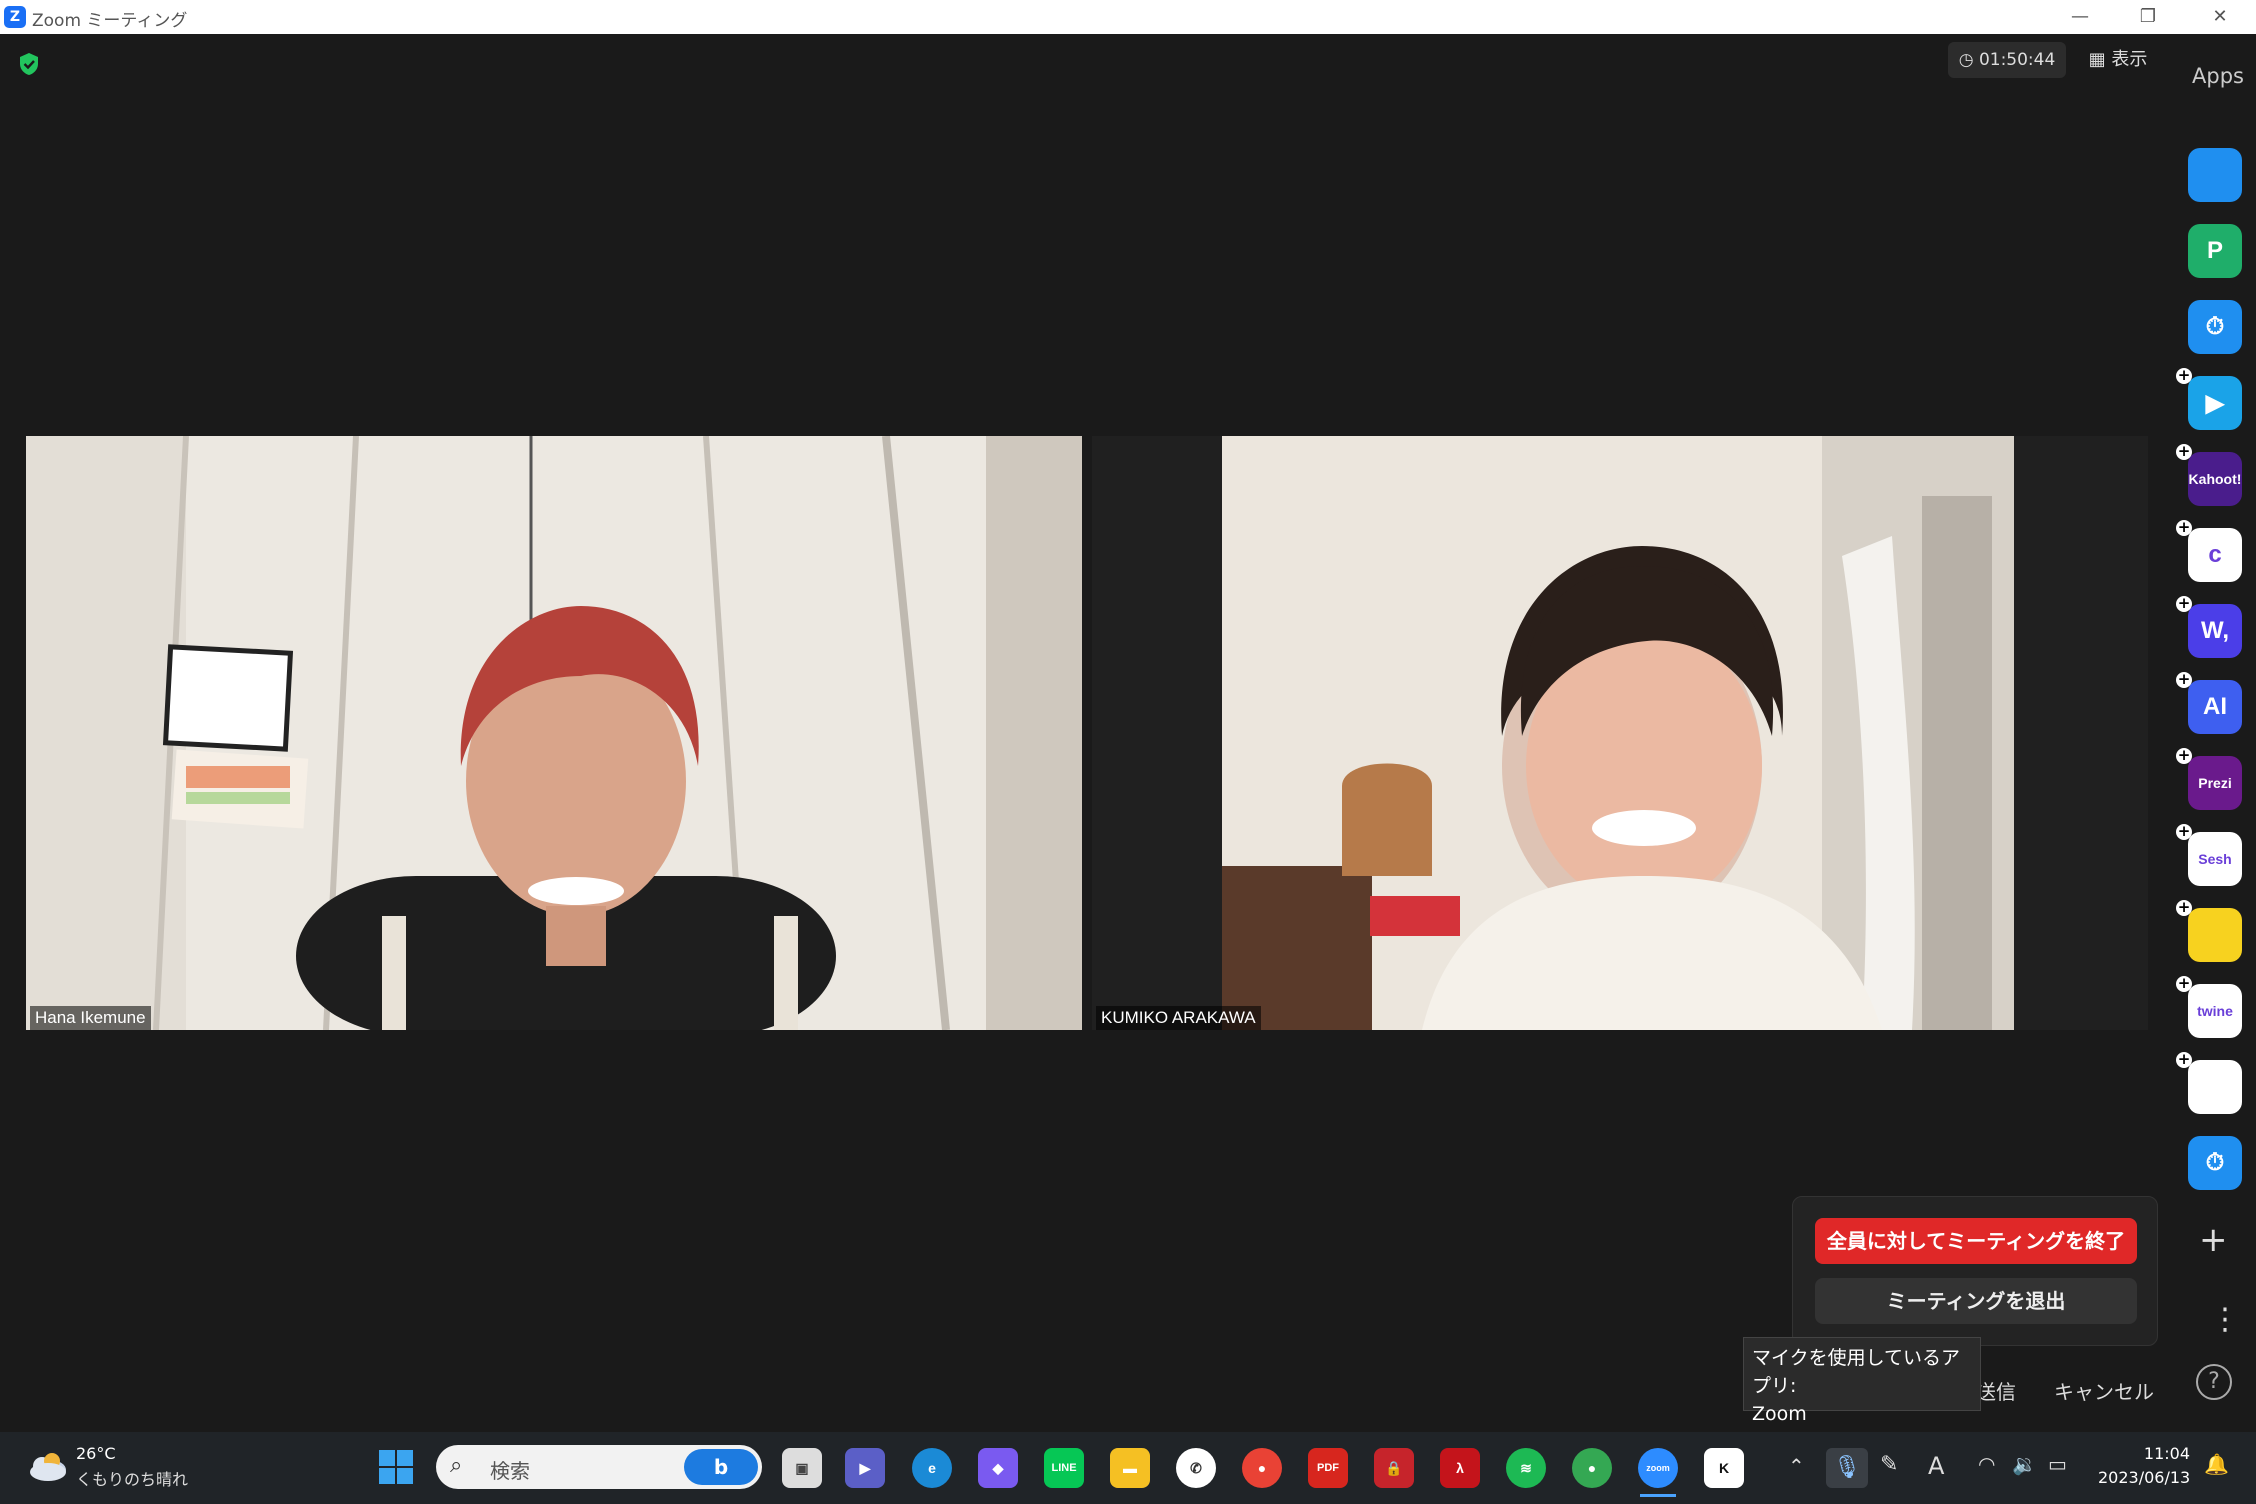  Describe the element at coordinates (2214, 1382) in the screenshot. I see `help-icon: ?` at that location.